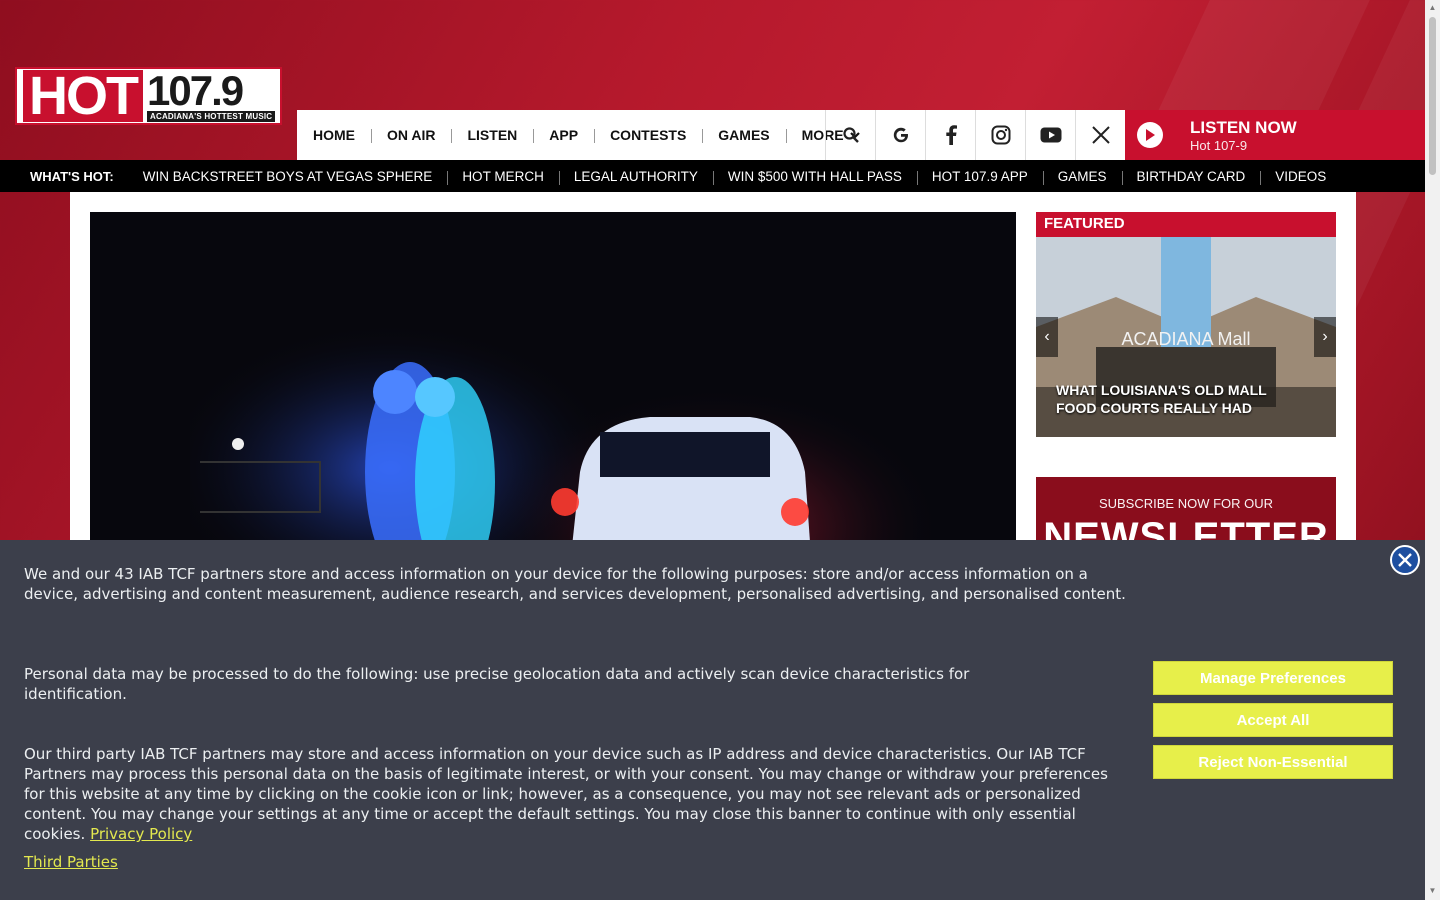  I want to click on instagram-icon, so click(1000, 135).